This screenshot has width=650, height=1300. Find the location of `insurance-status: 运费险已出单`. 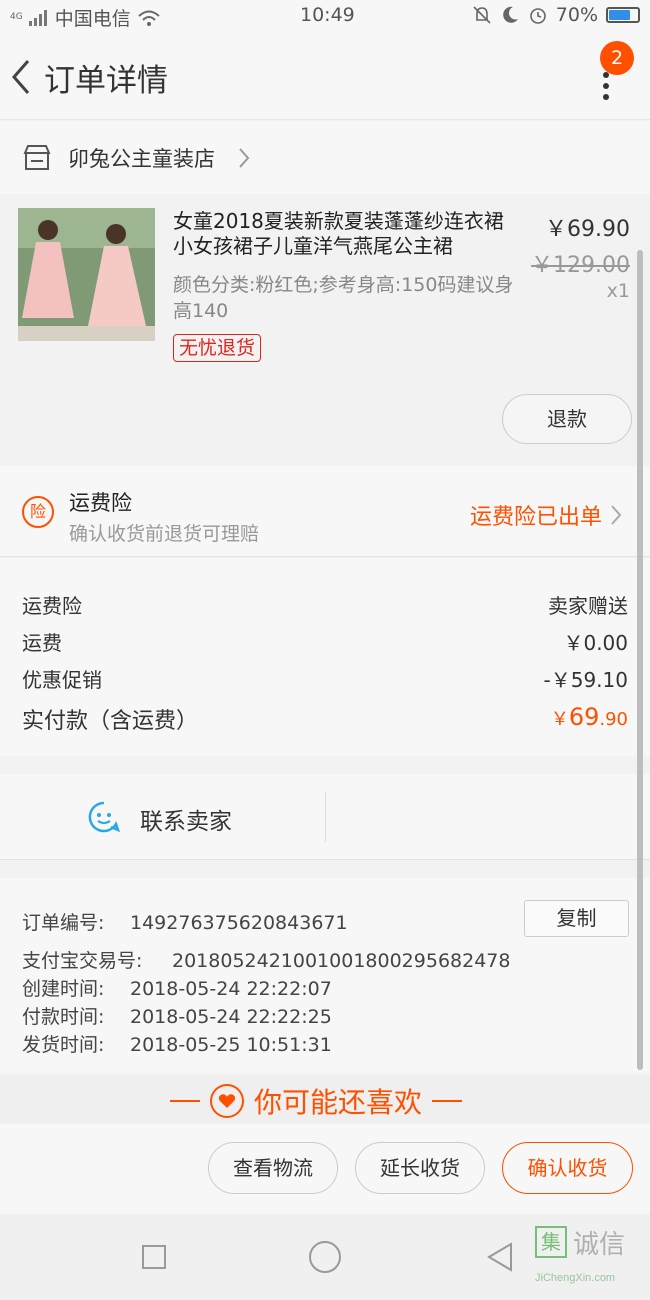

insurance-status: 运费险已出单 is located at coordinates (536, 515).